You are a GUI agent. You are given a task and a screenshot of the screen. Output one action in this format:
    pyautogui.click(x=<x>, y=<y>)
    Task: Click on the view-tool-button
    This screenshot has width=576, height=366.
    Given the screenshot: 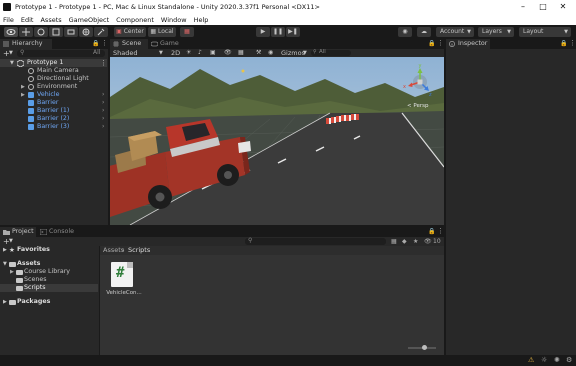 What is the action you would take?
    pyautogui.click(x=11, y=32)
    